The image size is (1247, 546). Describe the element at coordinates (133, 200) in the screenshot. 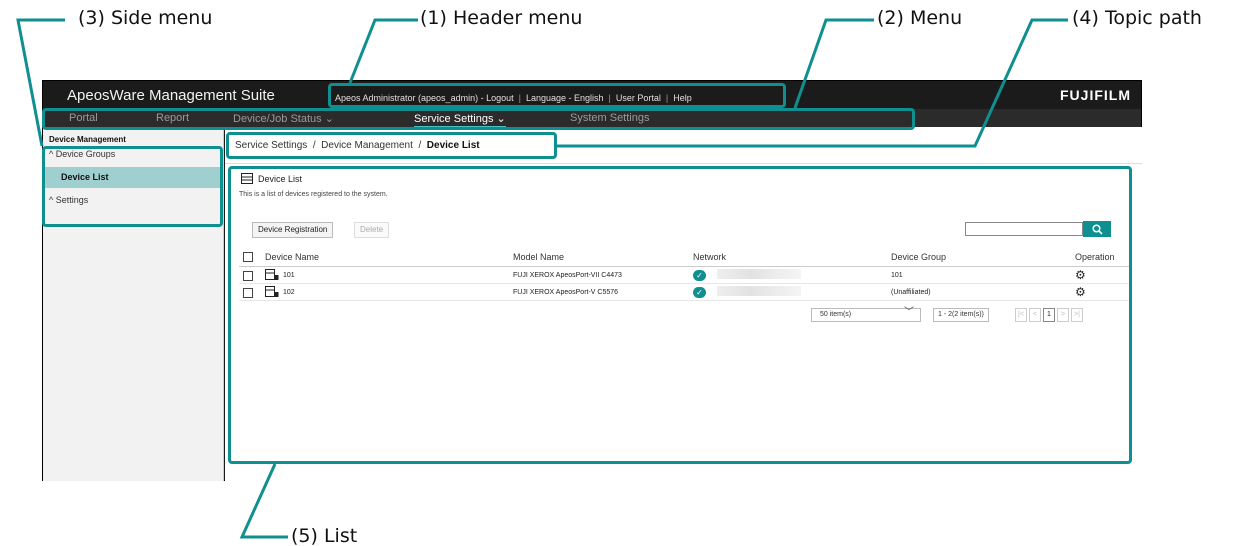

I see `side-item-settings: ^ Settings` at that location.